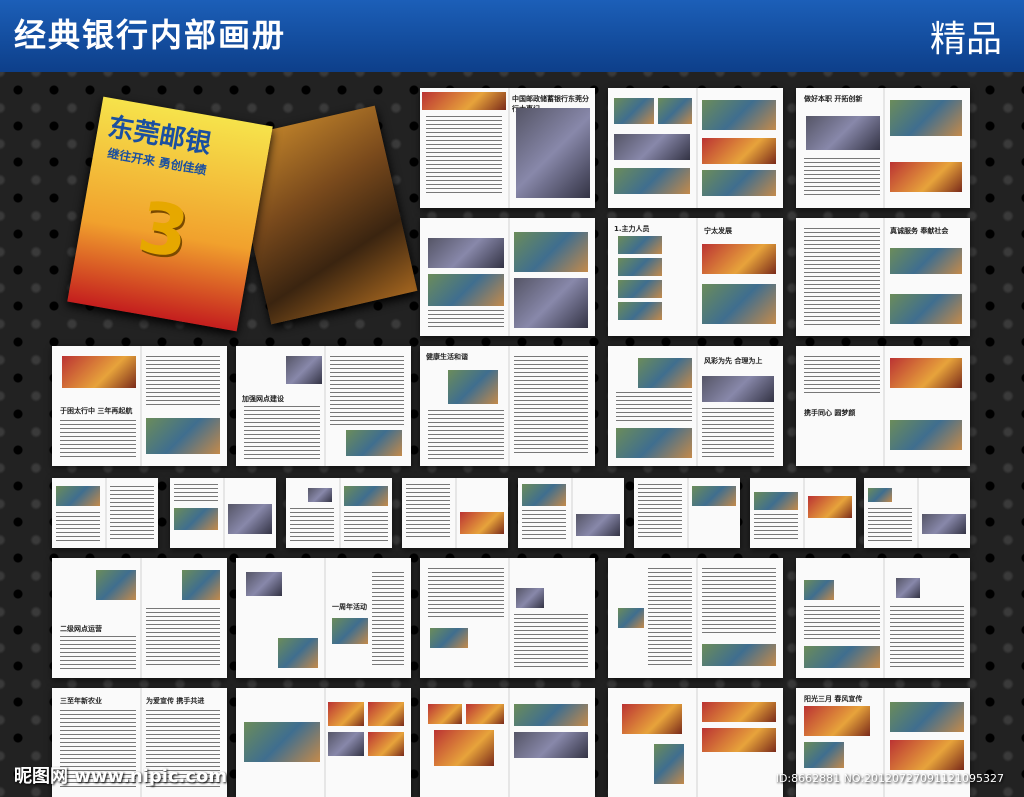 The image size is (1024, 797). I want to click on spread-heading: 阳光三月 春风宣传, so click(833, 699).